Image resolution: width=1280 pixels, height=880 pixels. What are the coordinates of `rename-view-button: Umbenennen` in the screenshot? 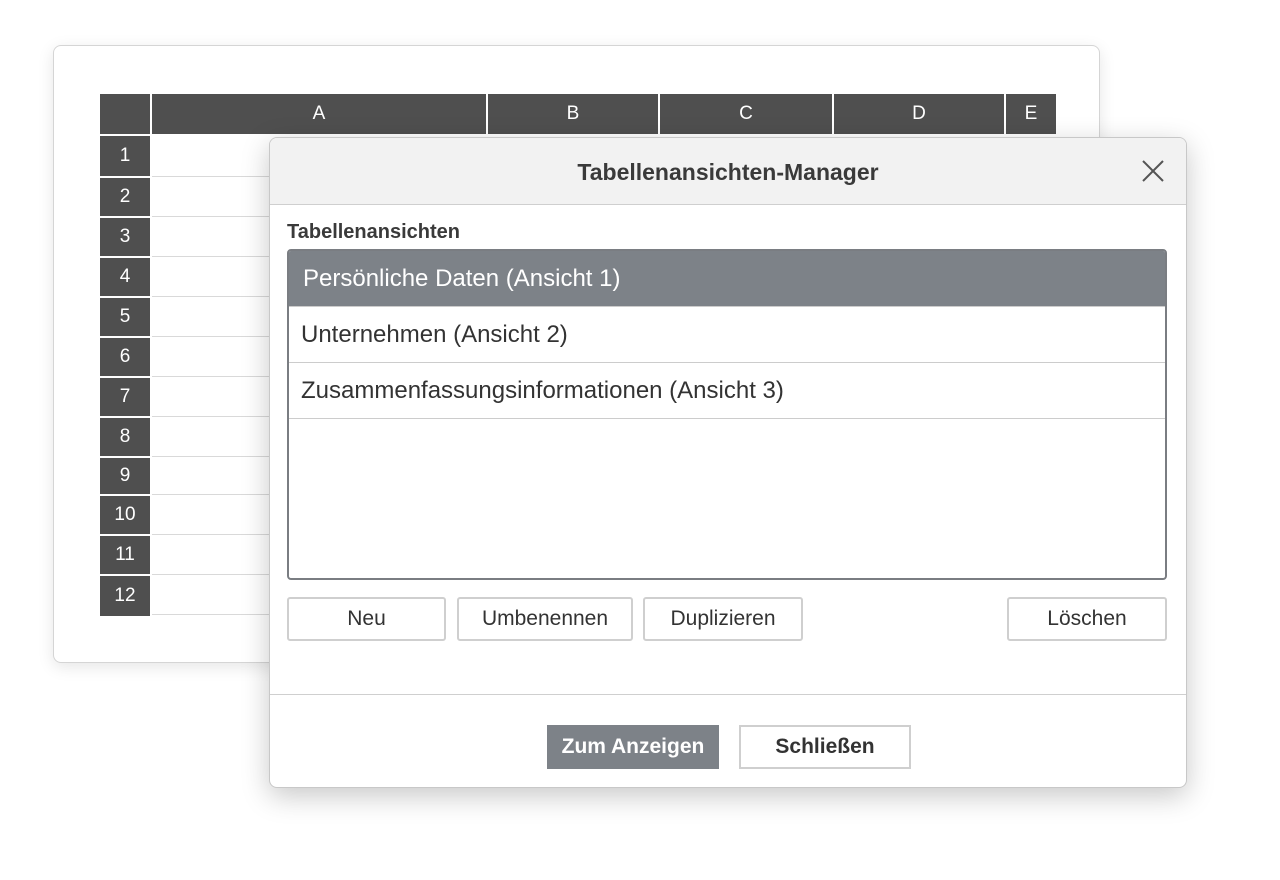 It's located at (545, 619).